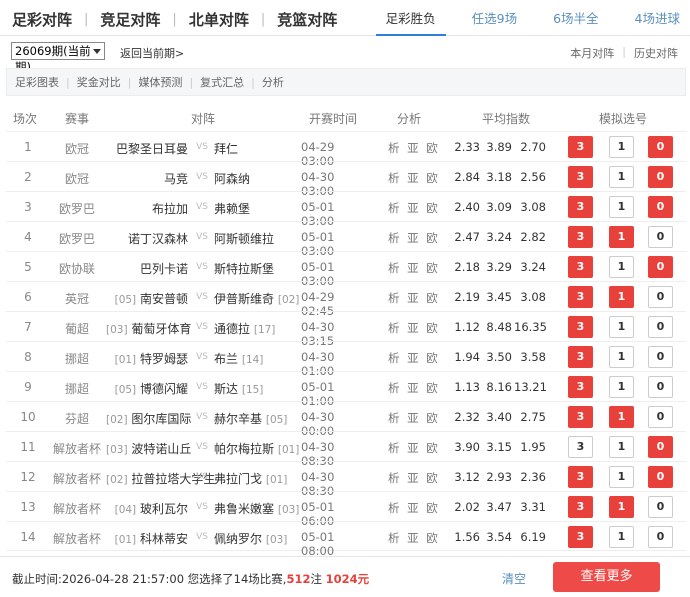  Describe the element at coordinates (147, 358) in the screenshot. I see `home-team: [01] 特罗姆瑟` at that location.